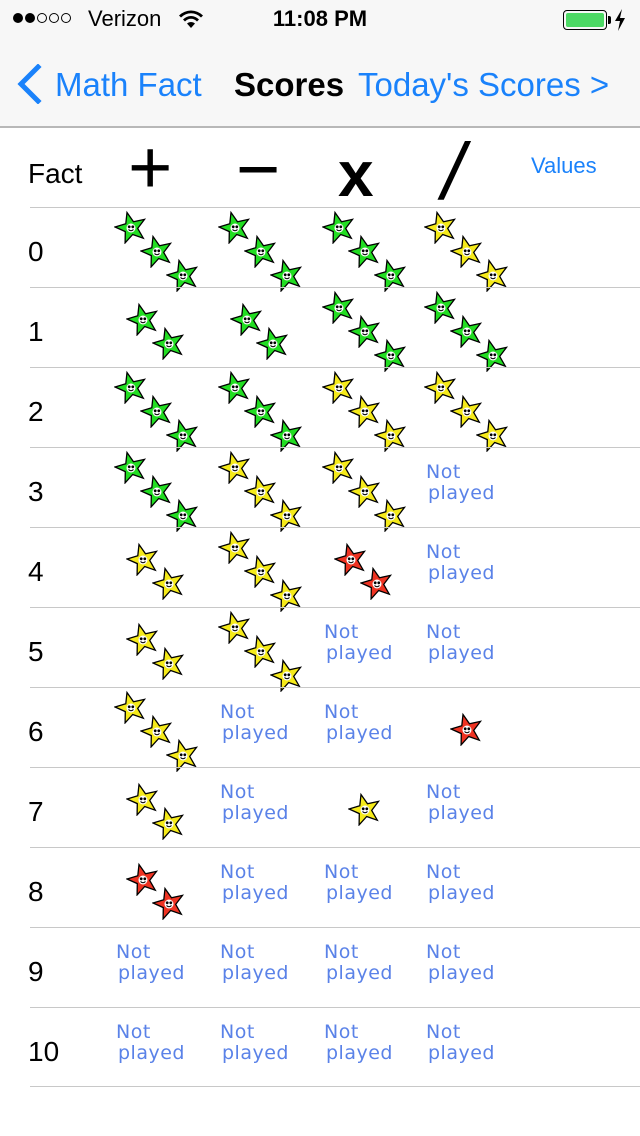 This screenshot has width=640, height=1136. I want to click on table-row: 0, so click(334, 249).